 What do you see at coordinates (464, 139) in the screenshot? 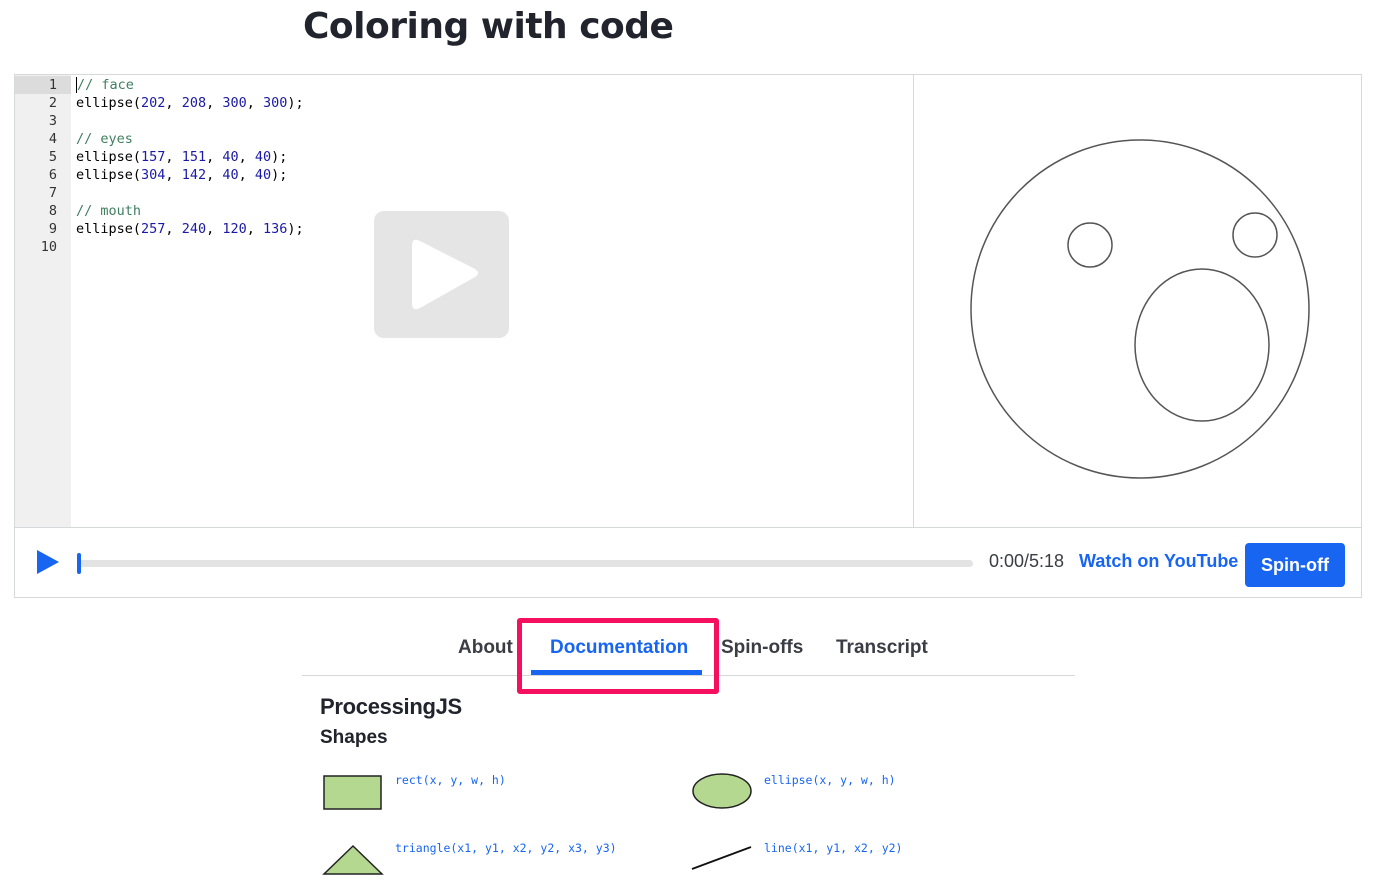
I see `code-line: 4 // eyes` at bounding box center [464, 139].